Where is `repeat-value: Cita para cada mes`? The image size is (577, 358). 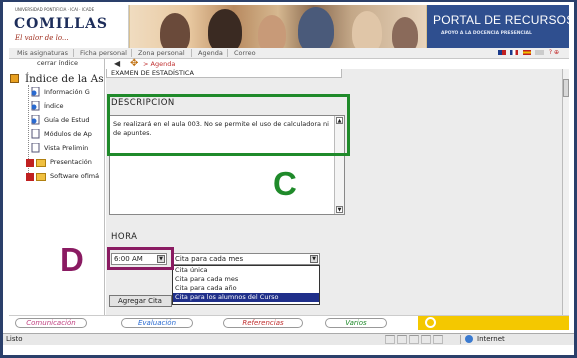 repeat-value: Cita para cada mes is located at coordinates (209, 259).